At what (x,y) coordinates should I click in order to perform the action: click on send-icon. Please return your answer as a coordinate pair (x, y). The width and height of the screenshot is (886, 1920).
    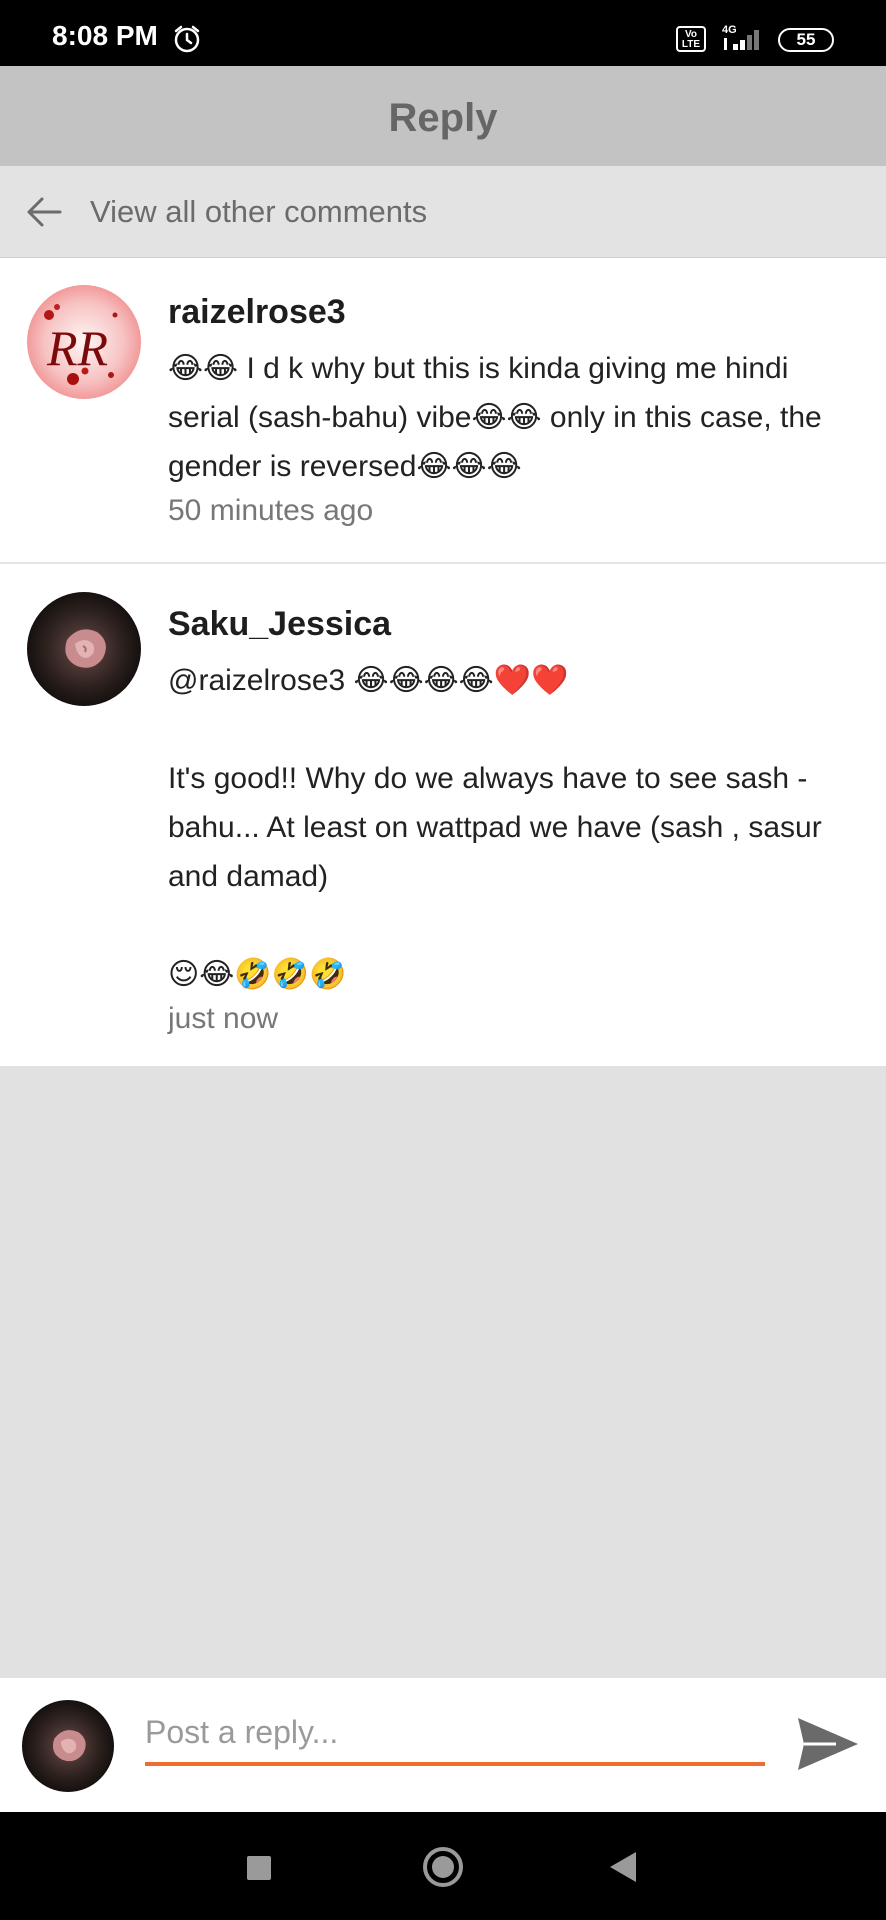
    Looking at the image, I should click on (828, 1744).